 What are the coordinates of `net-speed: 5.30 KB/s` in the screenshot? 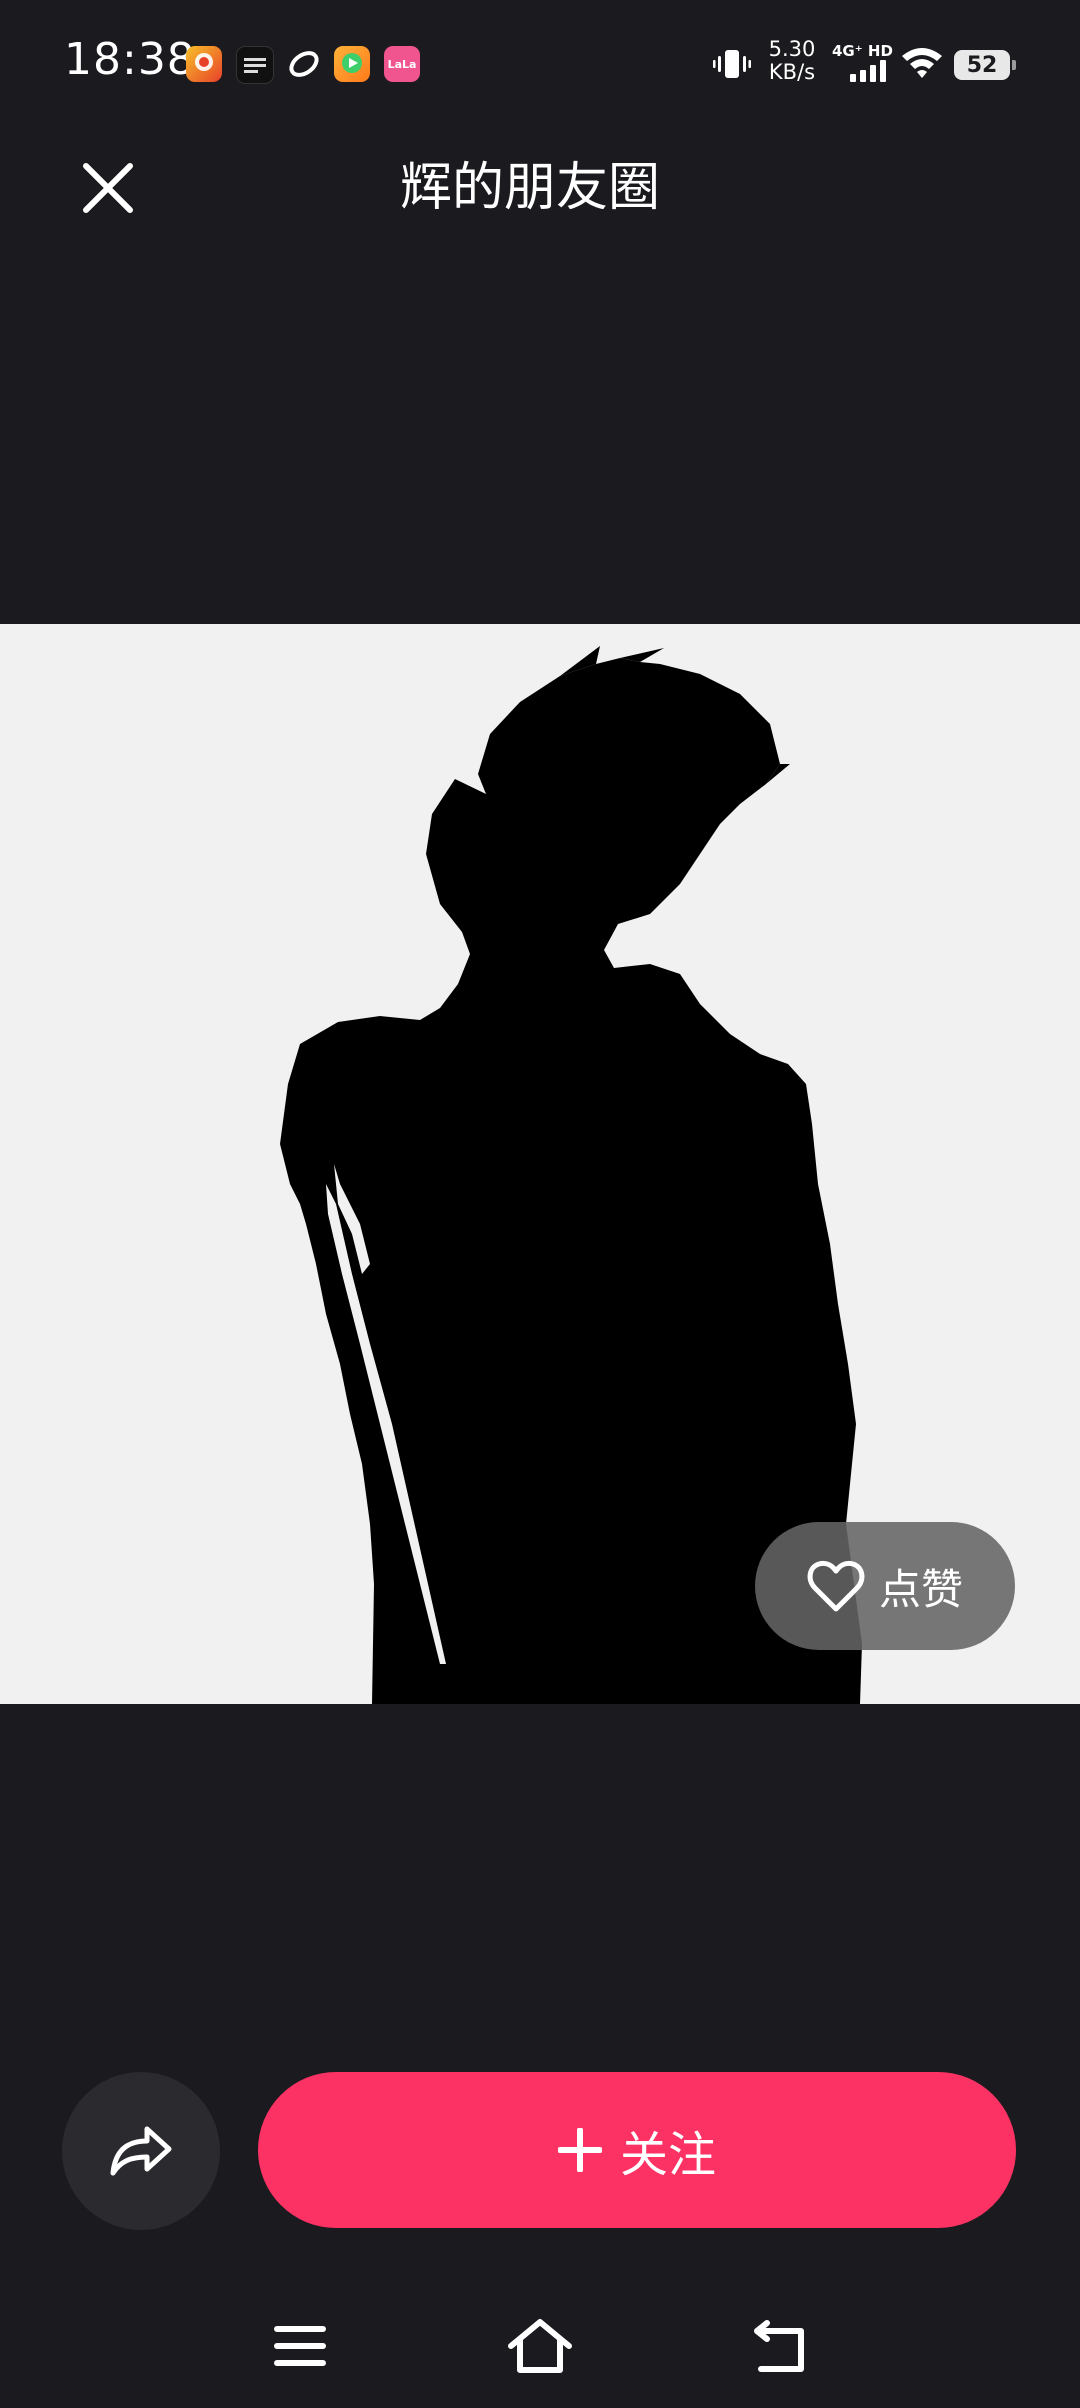 It's located at (792, 61).